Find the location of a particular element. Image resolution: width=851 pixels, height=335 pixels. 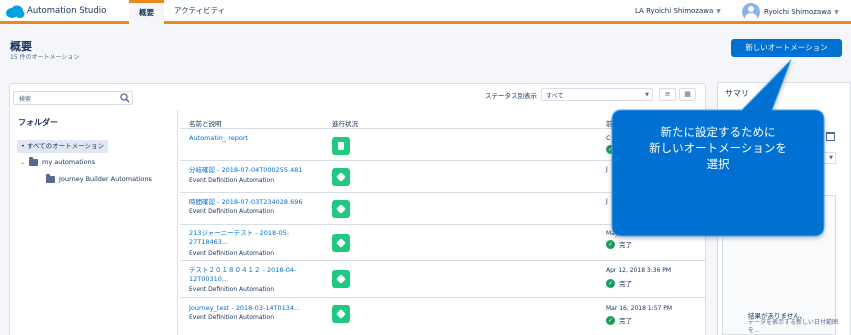

callout-text: 新たに設定するために 新しいオートメーションを 選択 is located at coordinates (718, 148).